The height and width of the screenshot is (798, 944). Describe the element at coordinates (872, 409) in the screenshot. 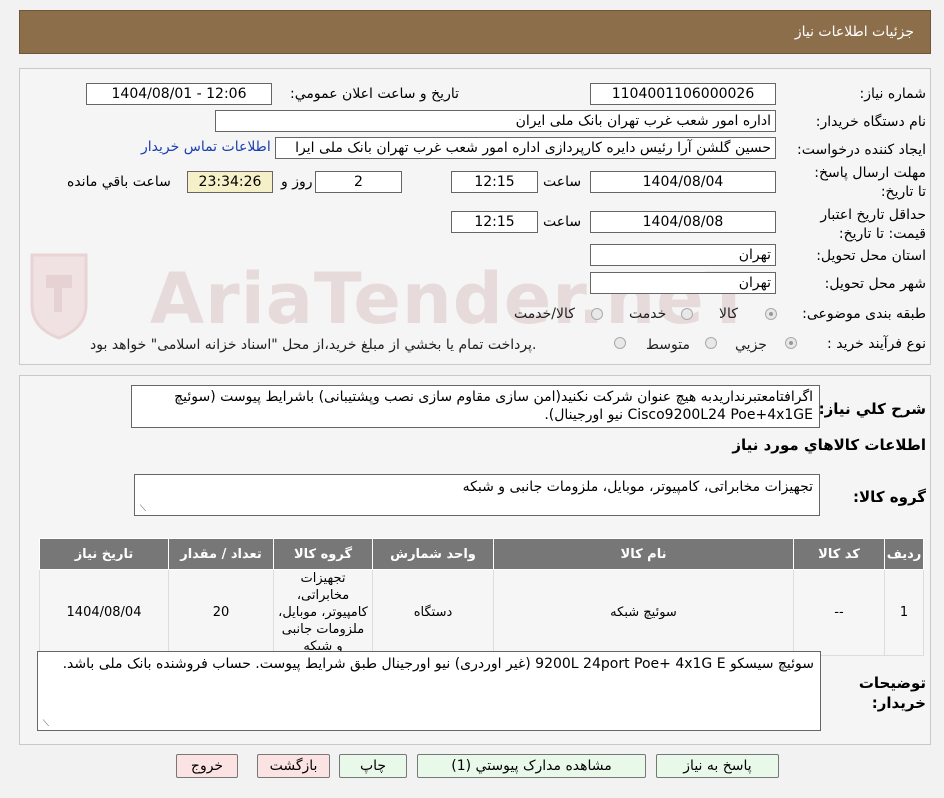

I see `description-label: شرح کلي نياز:` at that location.